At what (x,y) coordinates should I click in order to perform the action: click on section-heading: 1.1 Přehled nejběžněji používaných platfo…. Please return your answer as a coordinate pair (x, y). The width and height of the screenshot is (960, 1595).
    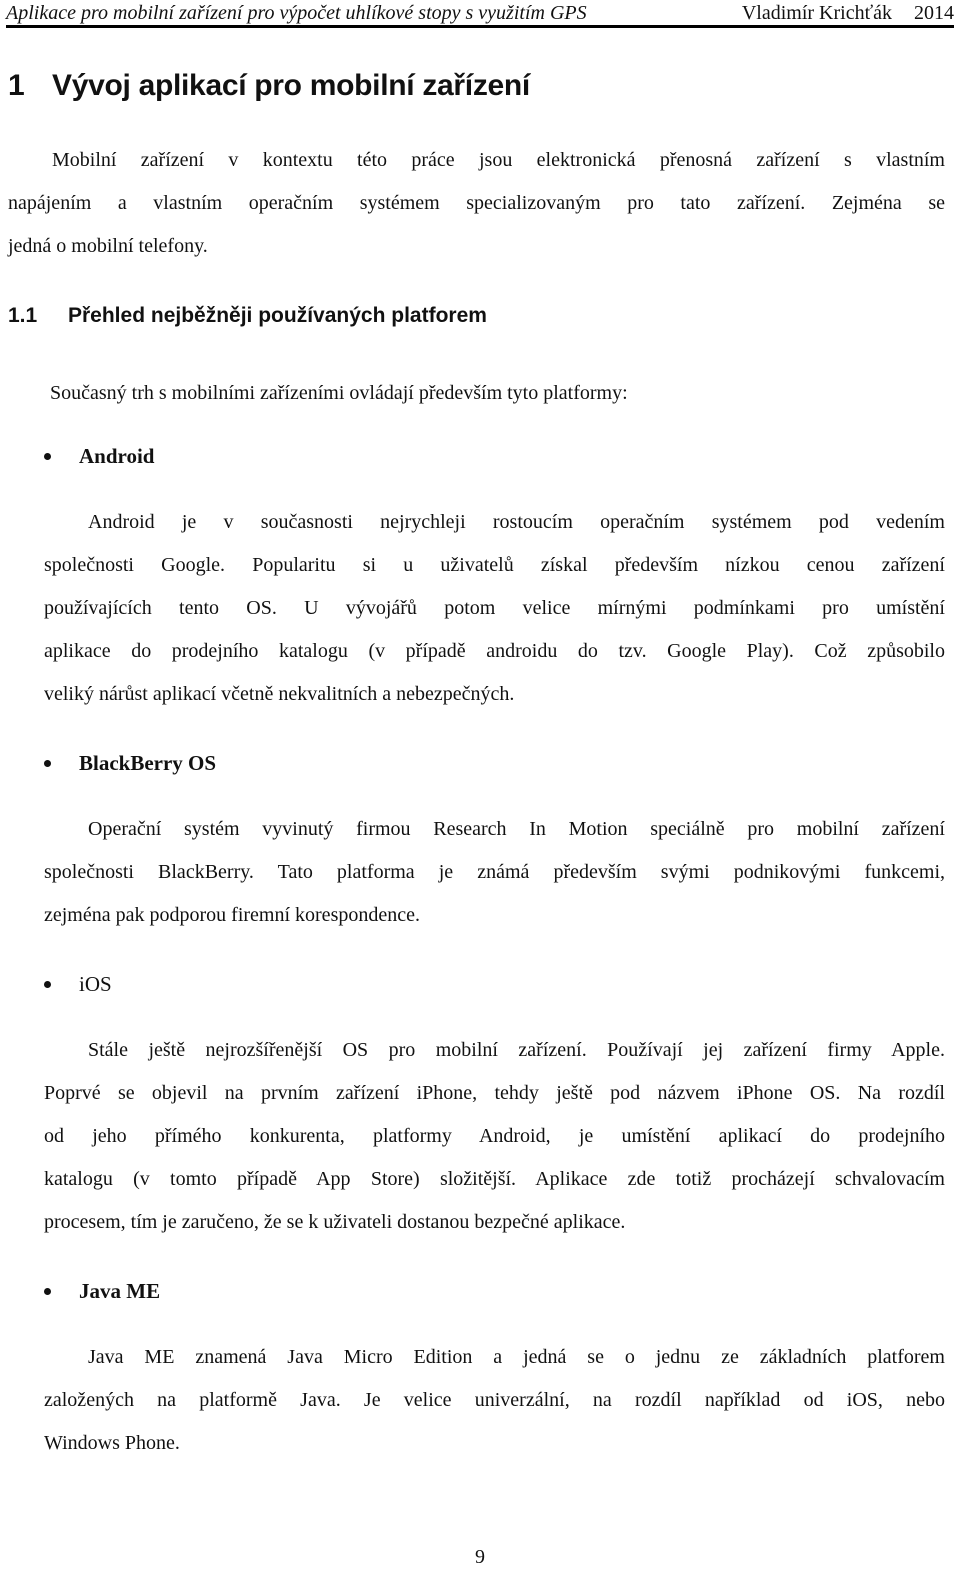
    Looking at the image, I should click on (247, 316).